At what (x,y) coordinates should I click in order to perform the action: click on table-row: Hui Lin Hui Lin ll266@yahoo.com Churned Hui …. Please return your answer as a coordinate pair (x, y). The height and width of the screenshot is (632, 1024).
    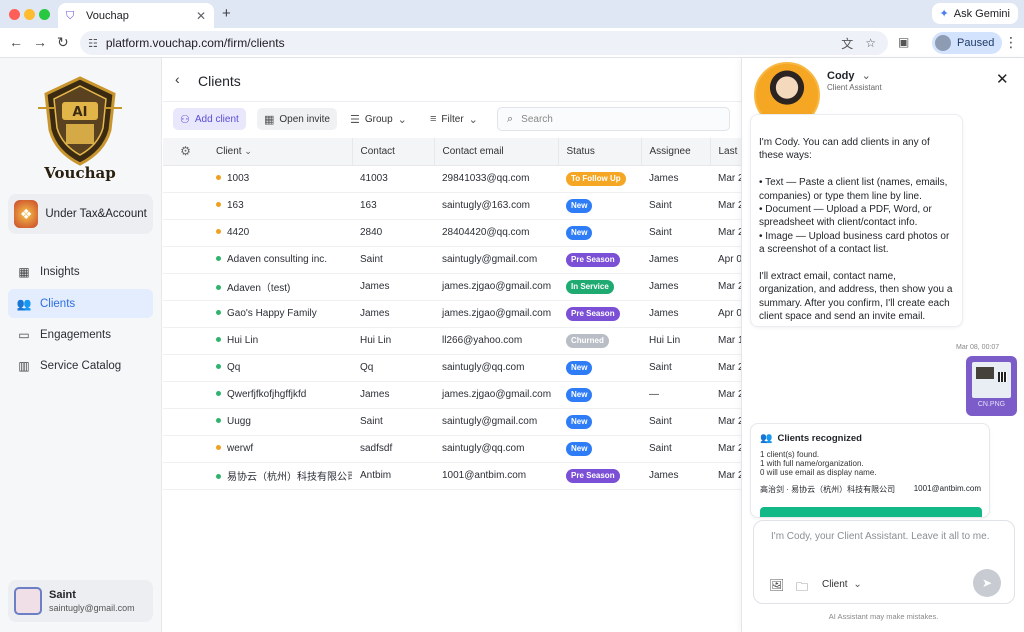
    Looking at the image, I should click on (452, 341).